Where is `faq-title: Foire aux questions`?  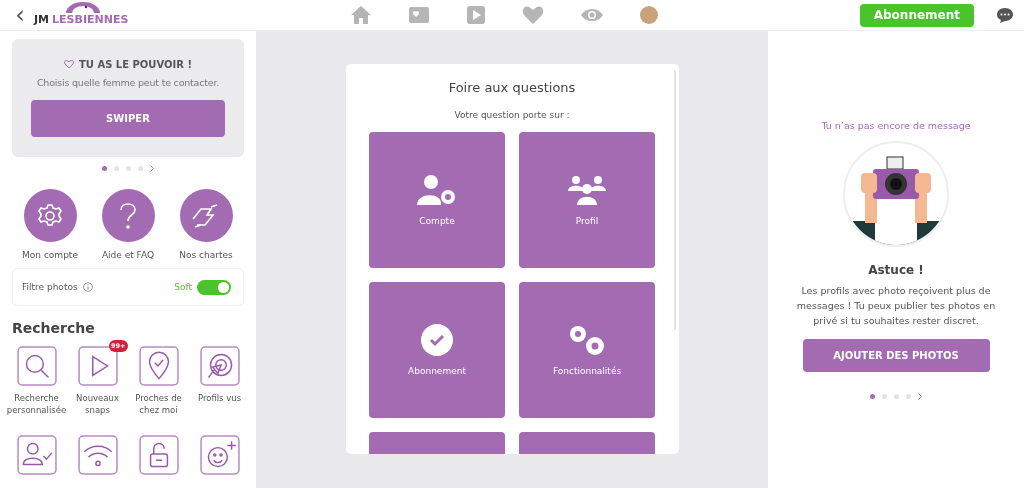
faq-title: Foire aux questions is located at coordinates (512, 87).